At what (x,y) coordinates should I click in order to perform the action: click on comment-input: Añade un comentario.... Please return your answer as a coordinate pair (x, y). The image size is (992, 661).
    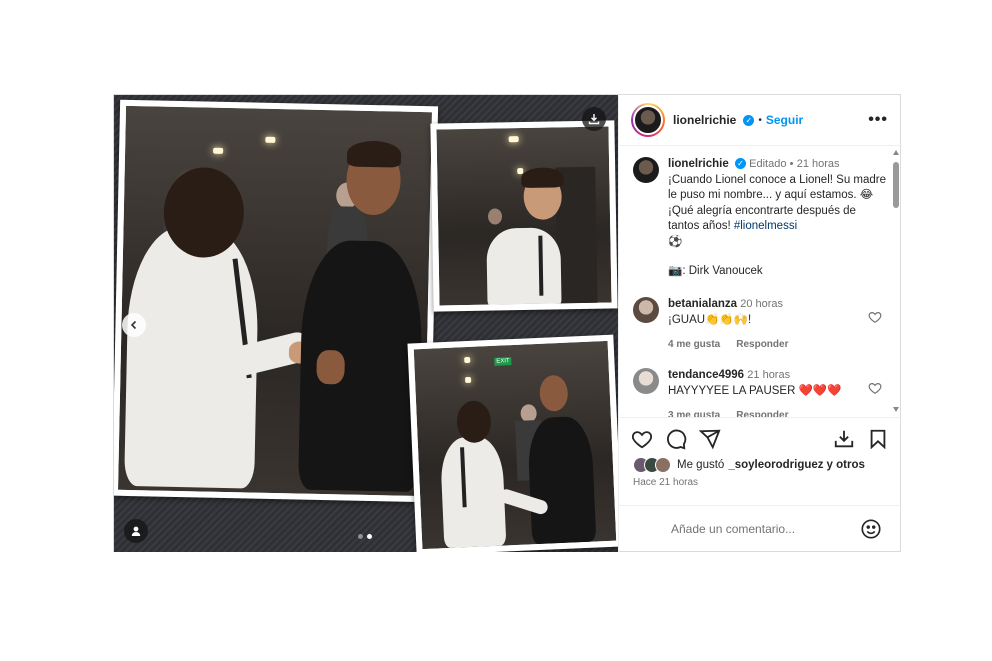
    Looking at the image, I should click on (733, 529).